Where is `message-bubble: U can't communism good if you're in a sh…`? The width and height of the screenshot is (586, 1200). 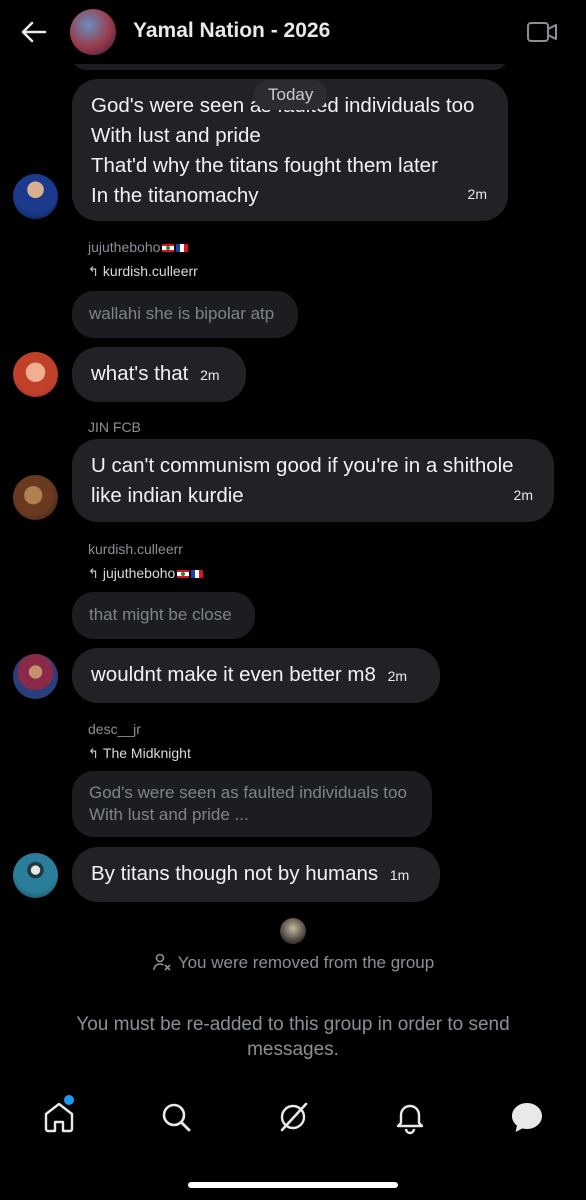
message-bubble: U can't communism good if you're in a sh… is located at coordinates (313, 480).